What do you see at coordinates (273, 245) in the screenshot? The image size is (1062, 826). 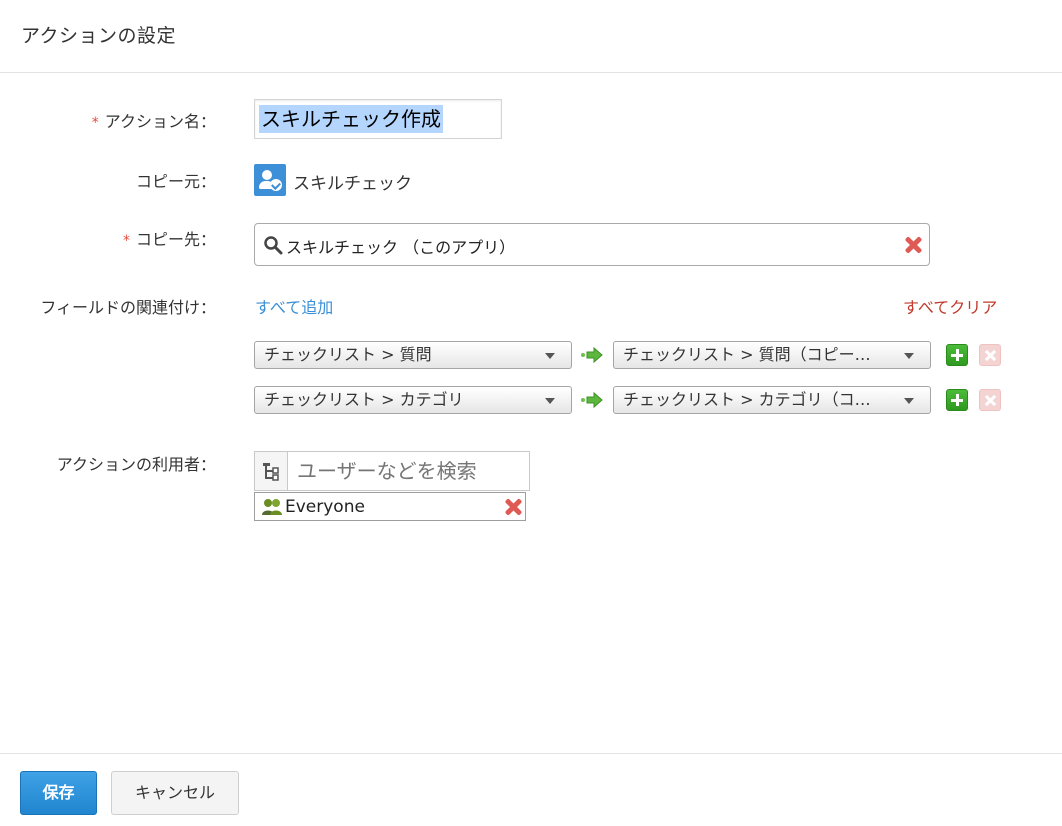 I see `search-icon` at bounding box center [273, 245].